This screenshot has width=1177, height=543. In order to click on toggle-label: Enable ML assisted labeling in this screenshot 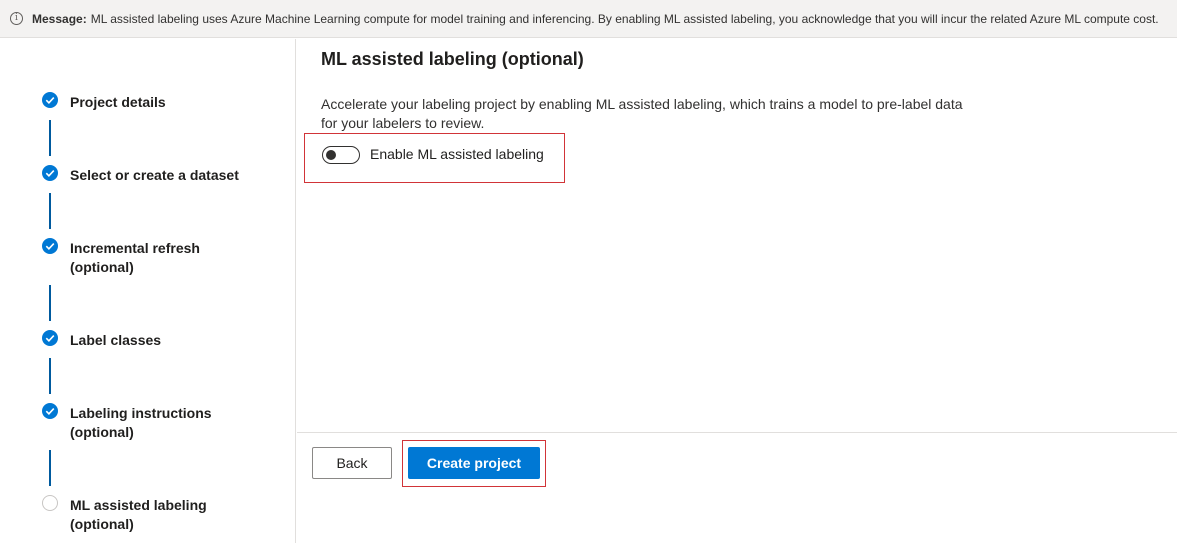, I will do `click(457, 154)`.